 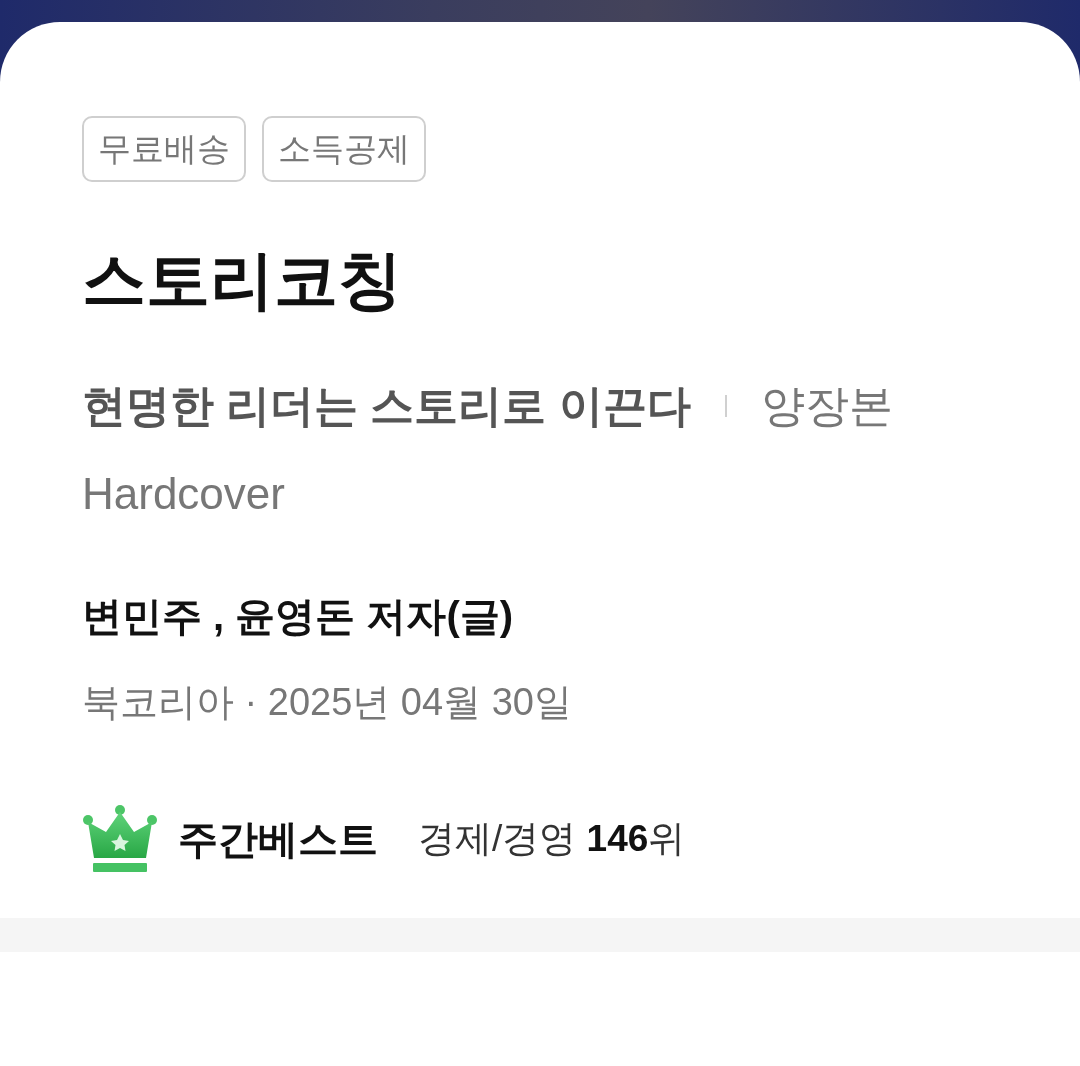 I want to click on weekly-best-label: 주간베스트, so click(x=278, y=839).